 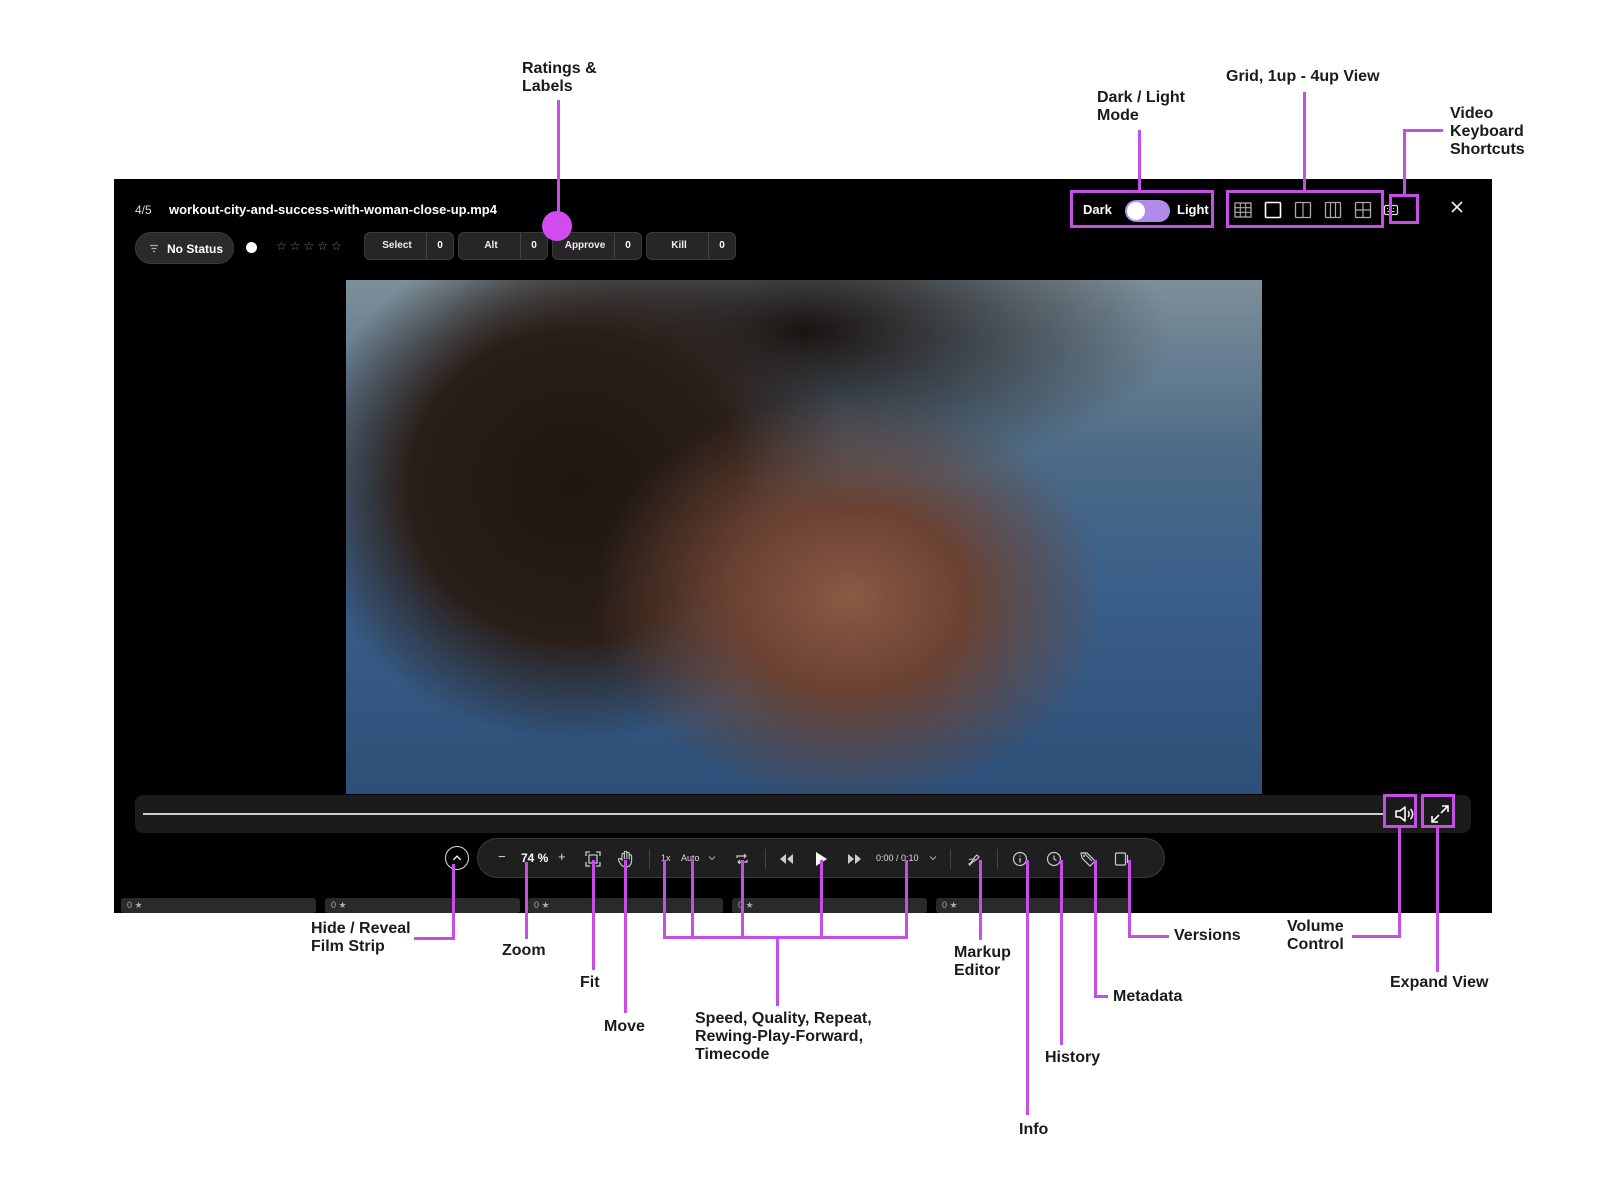 What do you see at coordinates (982, 961) in the screenshot?
I see `annotation-markup: Markup Editor` at bounding box center [982, 961].